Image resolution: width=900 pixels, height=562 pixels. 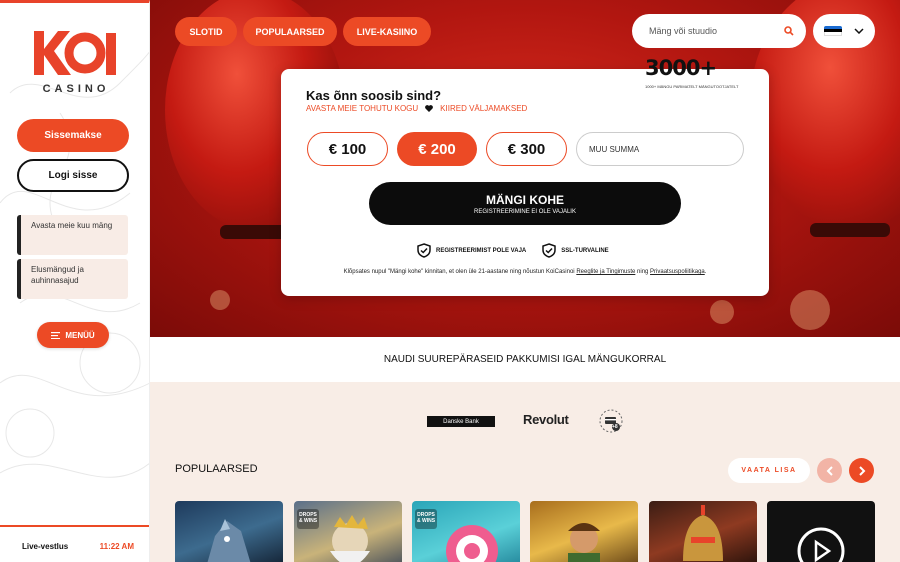 What do you see at coordinates (769, 470) in the screenshot?
I see `see-all-button: VAATA LISA` at bounding box center [769, 470].